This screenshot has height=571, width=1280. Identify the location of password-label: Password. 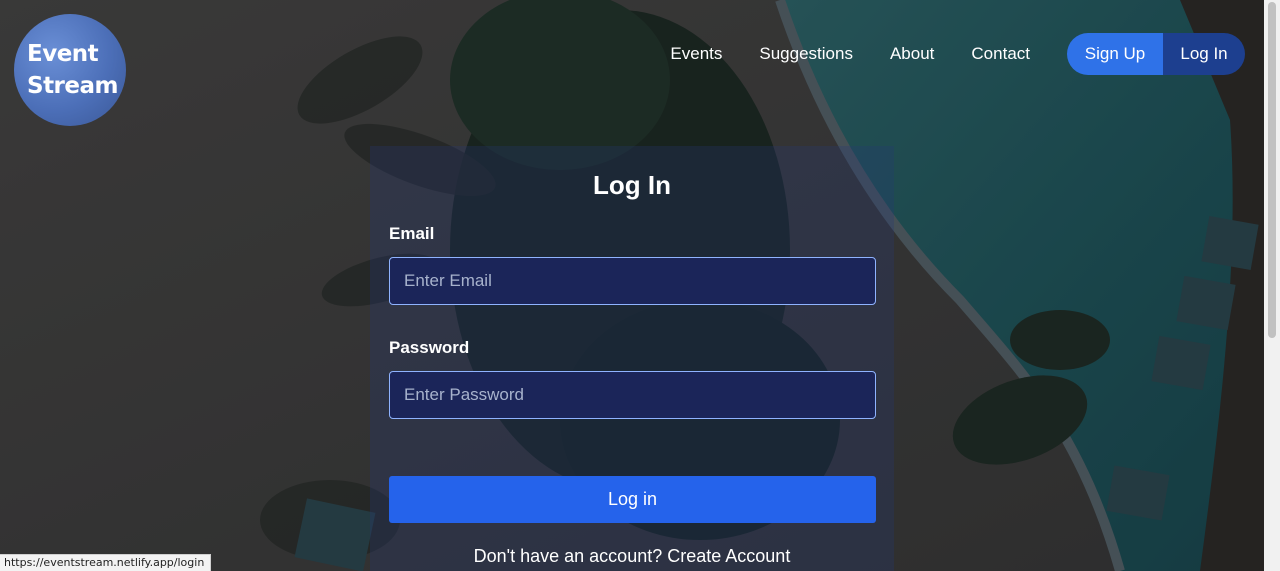
(429, 347).